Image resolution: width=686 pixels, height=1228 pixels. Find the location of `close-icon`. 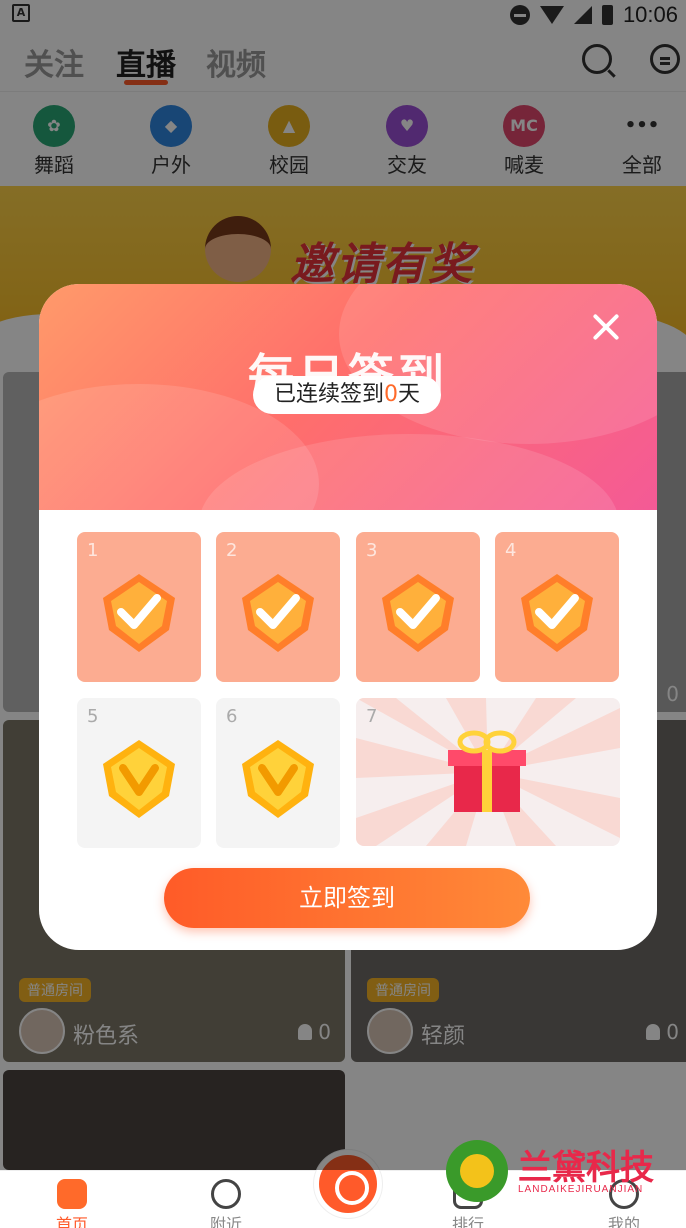

close-icon is located at coordinates (606, 327).